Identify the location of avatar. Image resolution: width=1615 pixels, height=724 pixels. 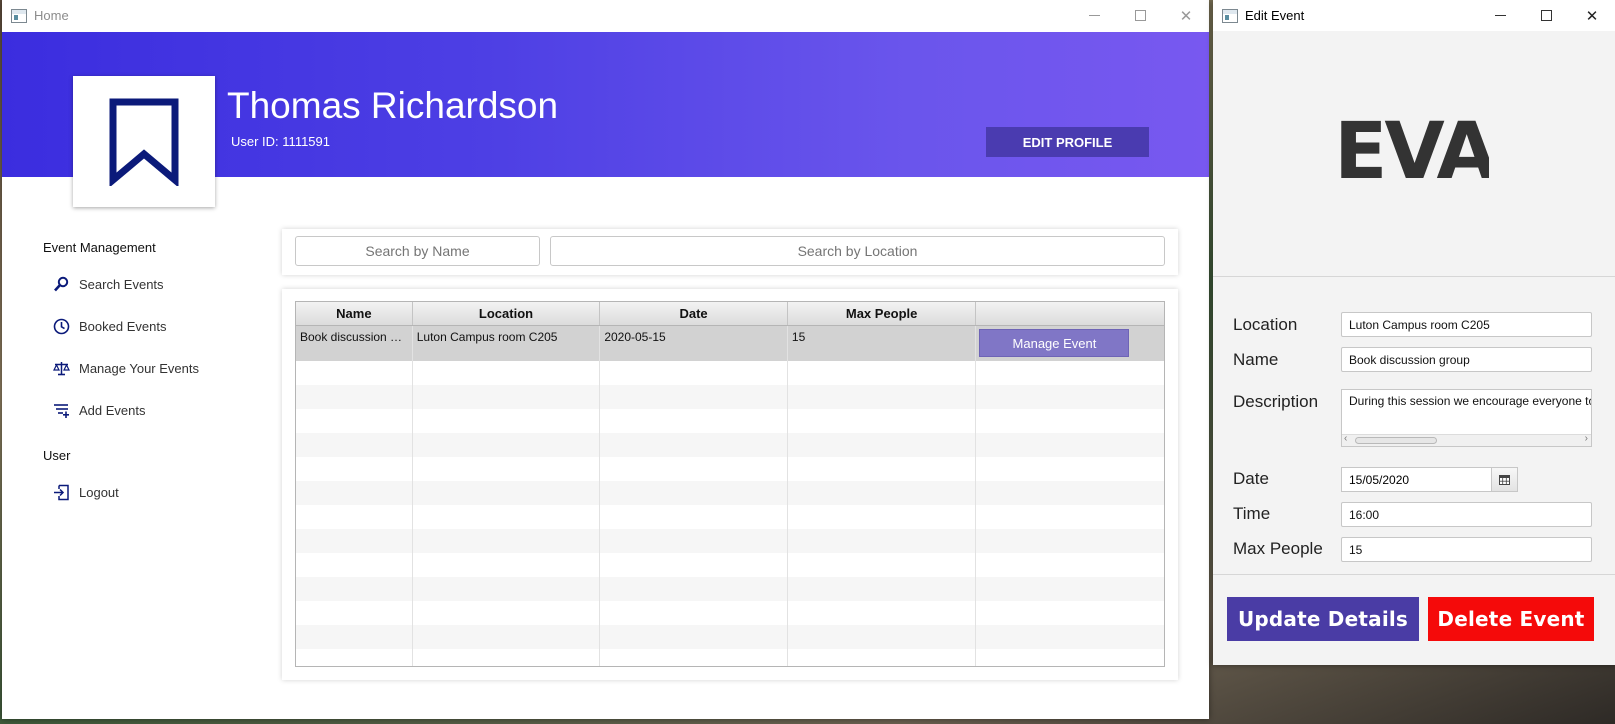
(144, 141).